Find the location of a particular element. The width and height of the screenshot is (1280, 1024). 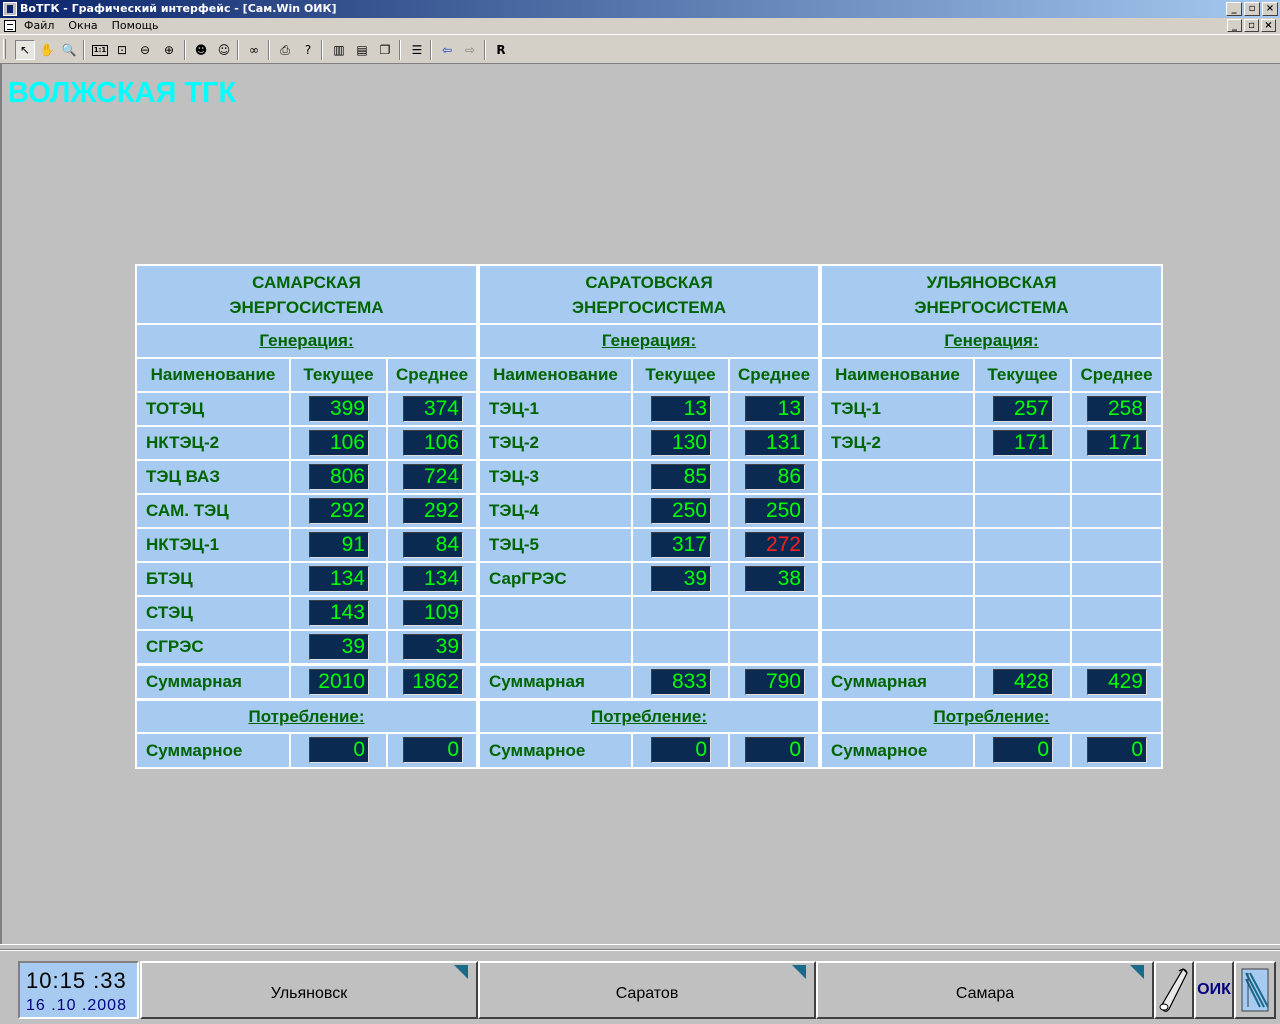

clock-time: 10:15 :33 is located at coordinates (76, 980).